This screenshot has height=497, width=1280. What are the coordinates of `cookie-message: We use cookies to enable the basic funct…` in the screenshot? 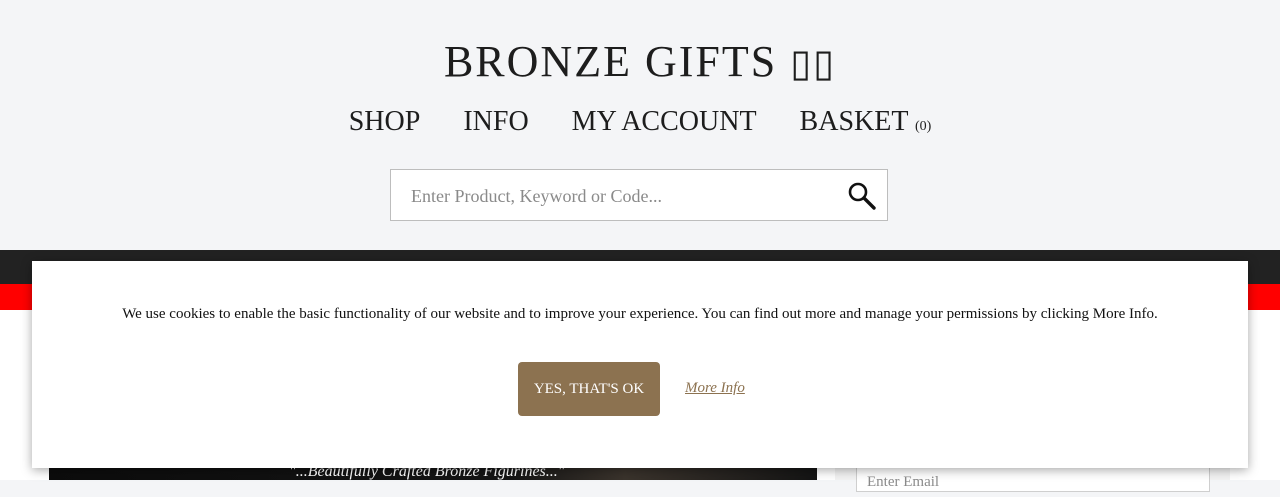 It's located at (640, 314).